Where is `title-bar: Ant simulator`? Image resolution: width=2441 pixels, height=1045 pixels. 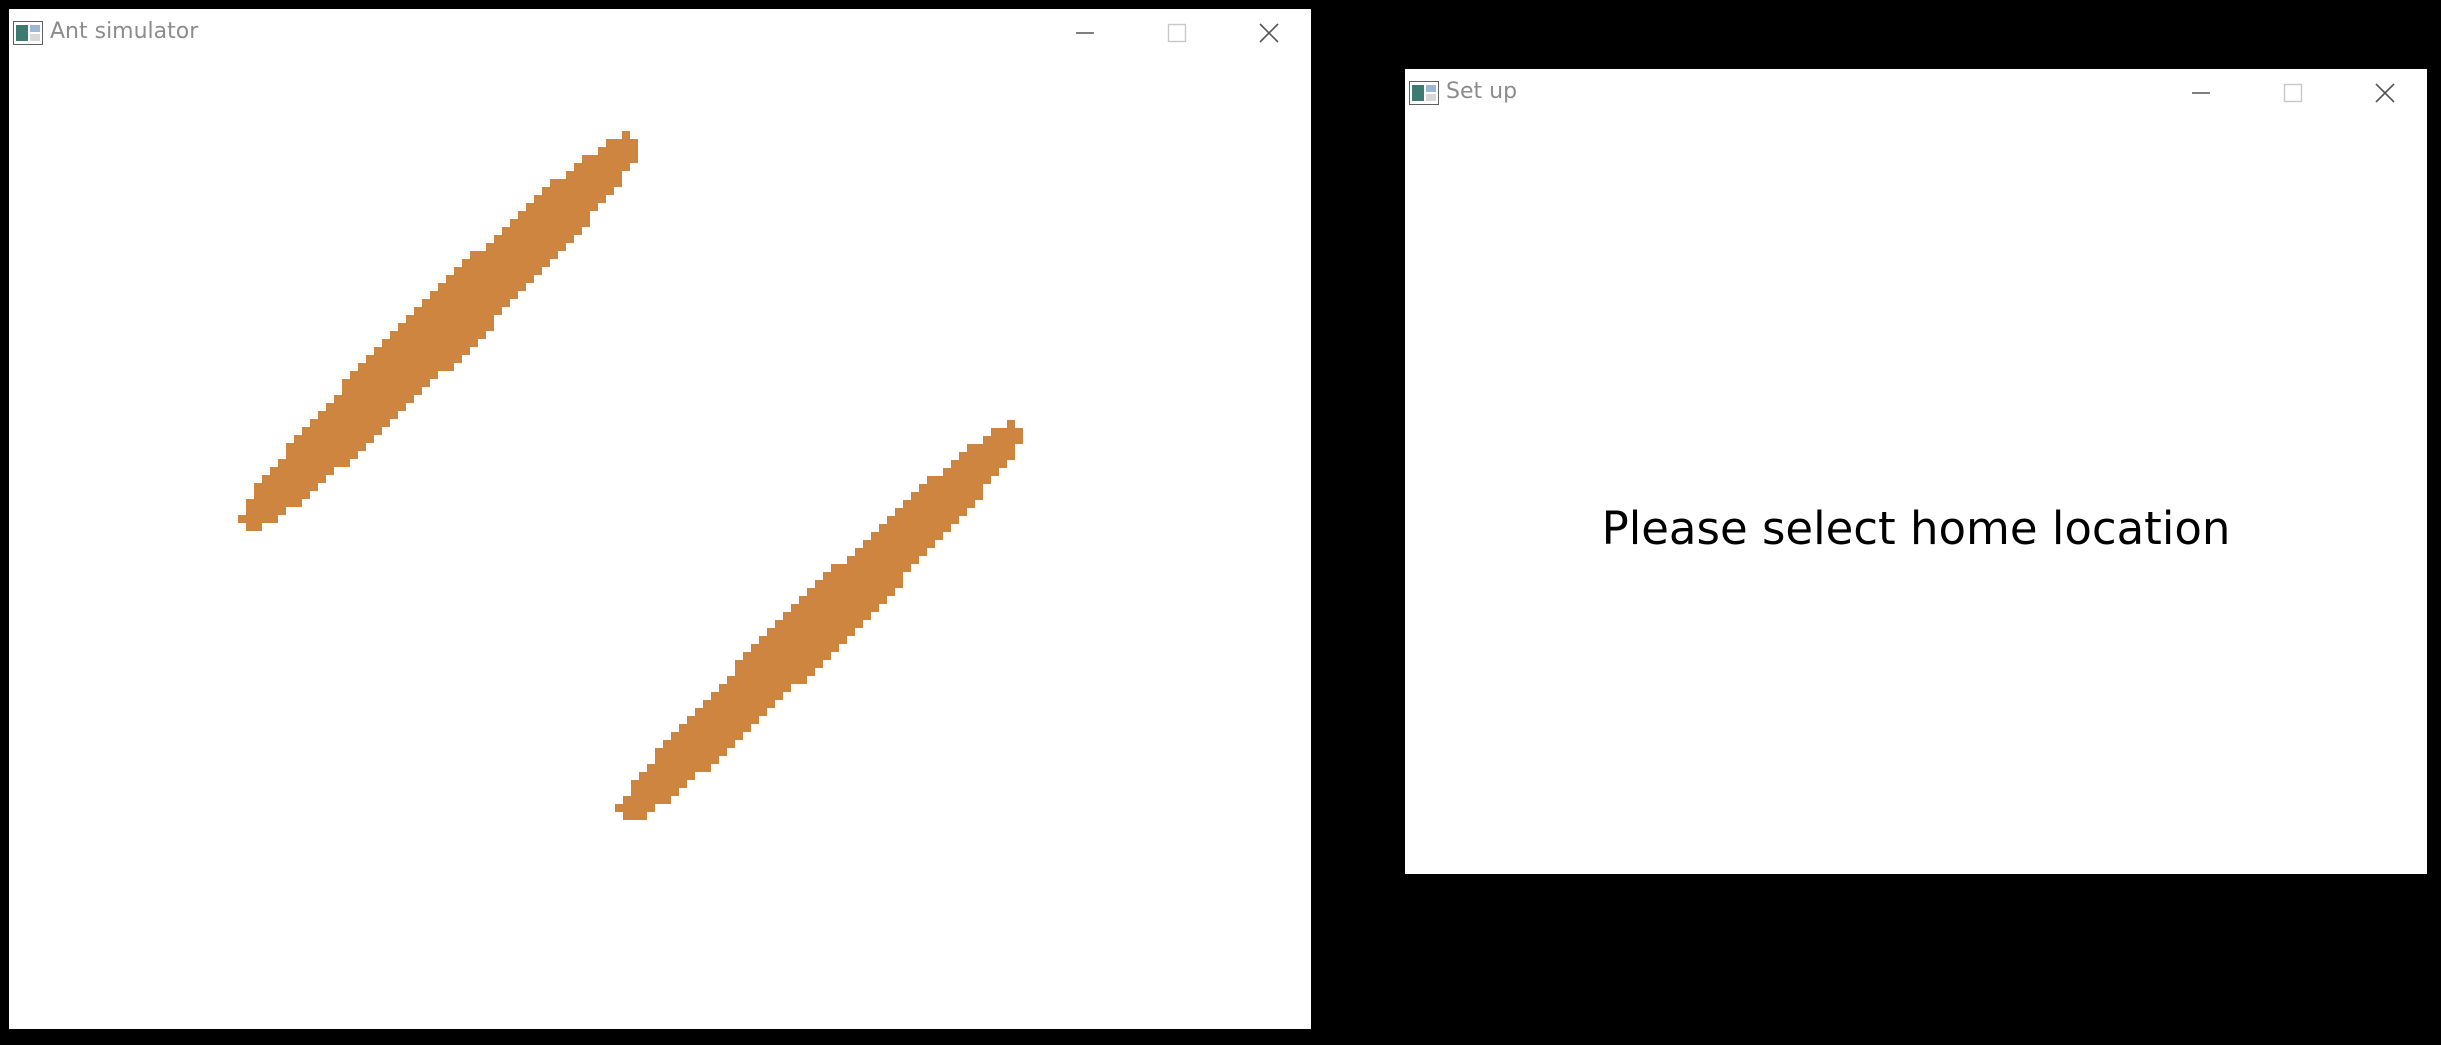
title-bar: Ant simulator is located at coordinates (660, 33).